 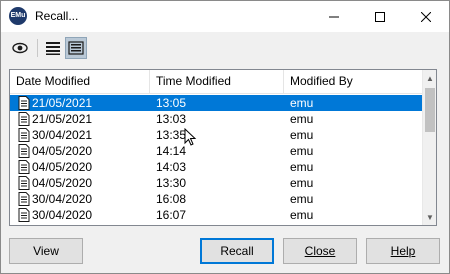 I want to click on cell-date-modified: 30/04/2021, so click(x=62, y=135).